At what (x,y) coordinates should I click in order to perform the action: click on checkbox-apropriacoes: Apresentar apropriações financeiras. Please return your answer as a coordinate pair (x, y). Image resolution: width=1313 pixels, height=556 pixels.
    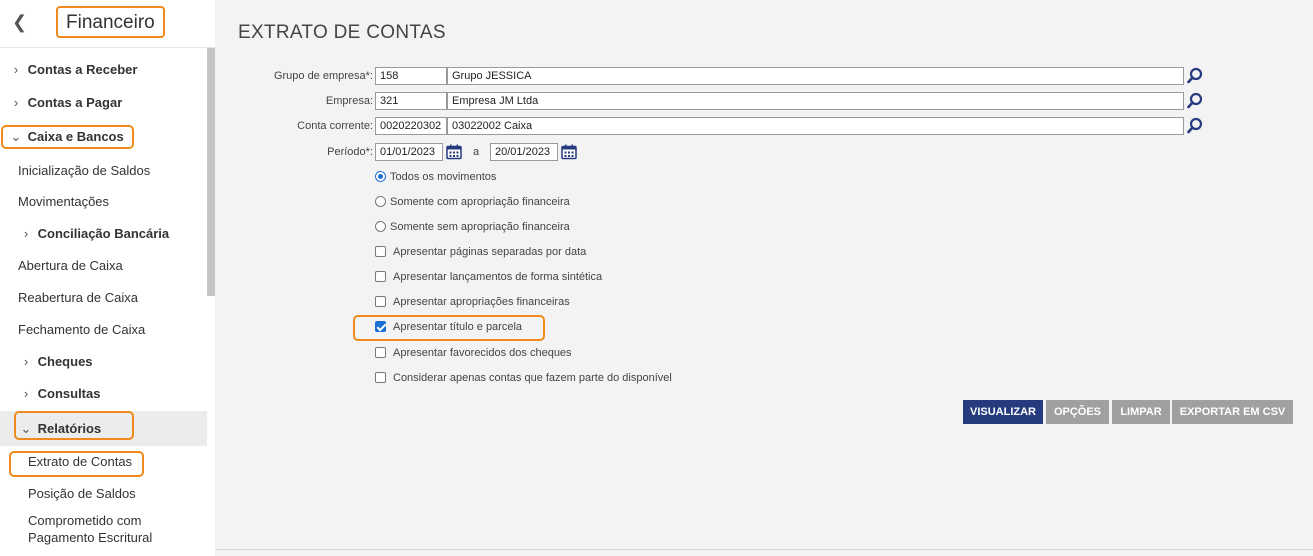
    Looking at the image, I should click on (472, 302).